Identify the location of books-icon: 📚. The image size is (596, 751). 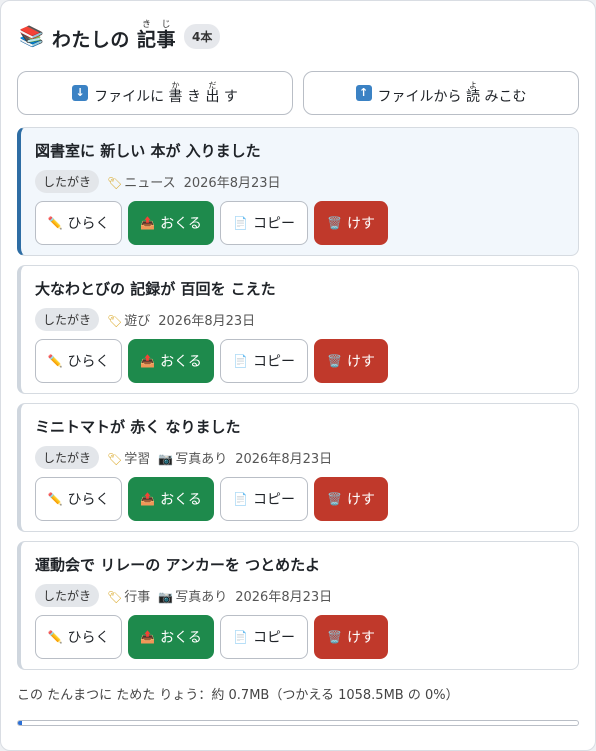
(31, 36).